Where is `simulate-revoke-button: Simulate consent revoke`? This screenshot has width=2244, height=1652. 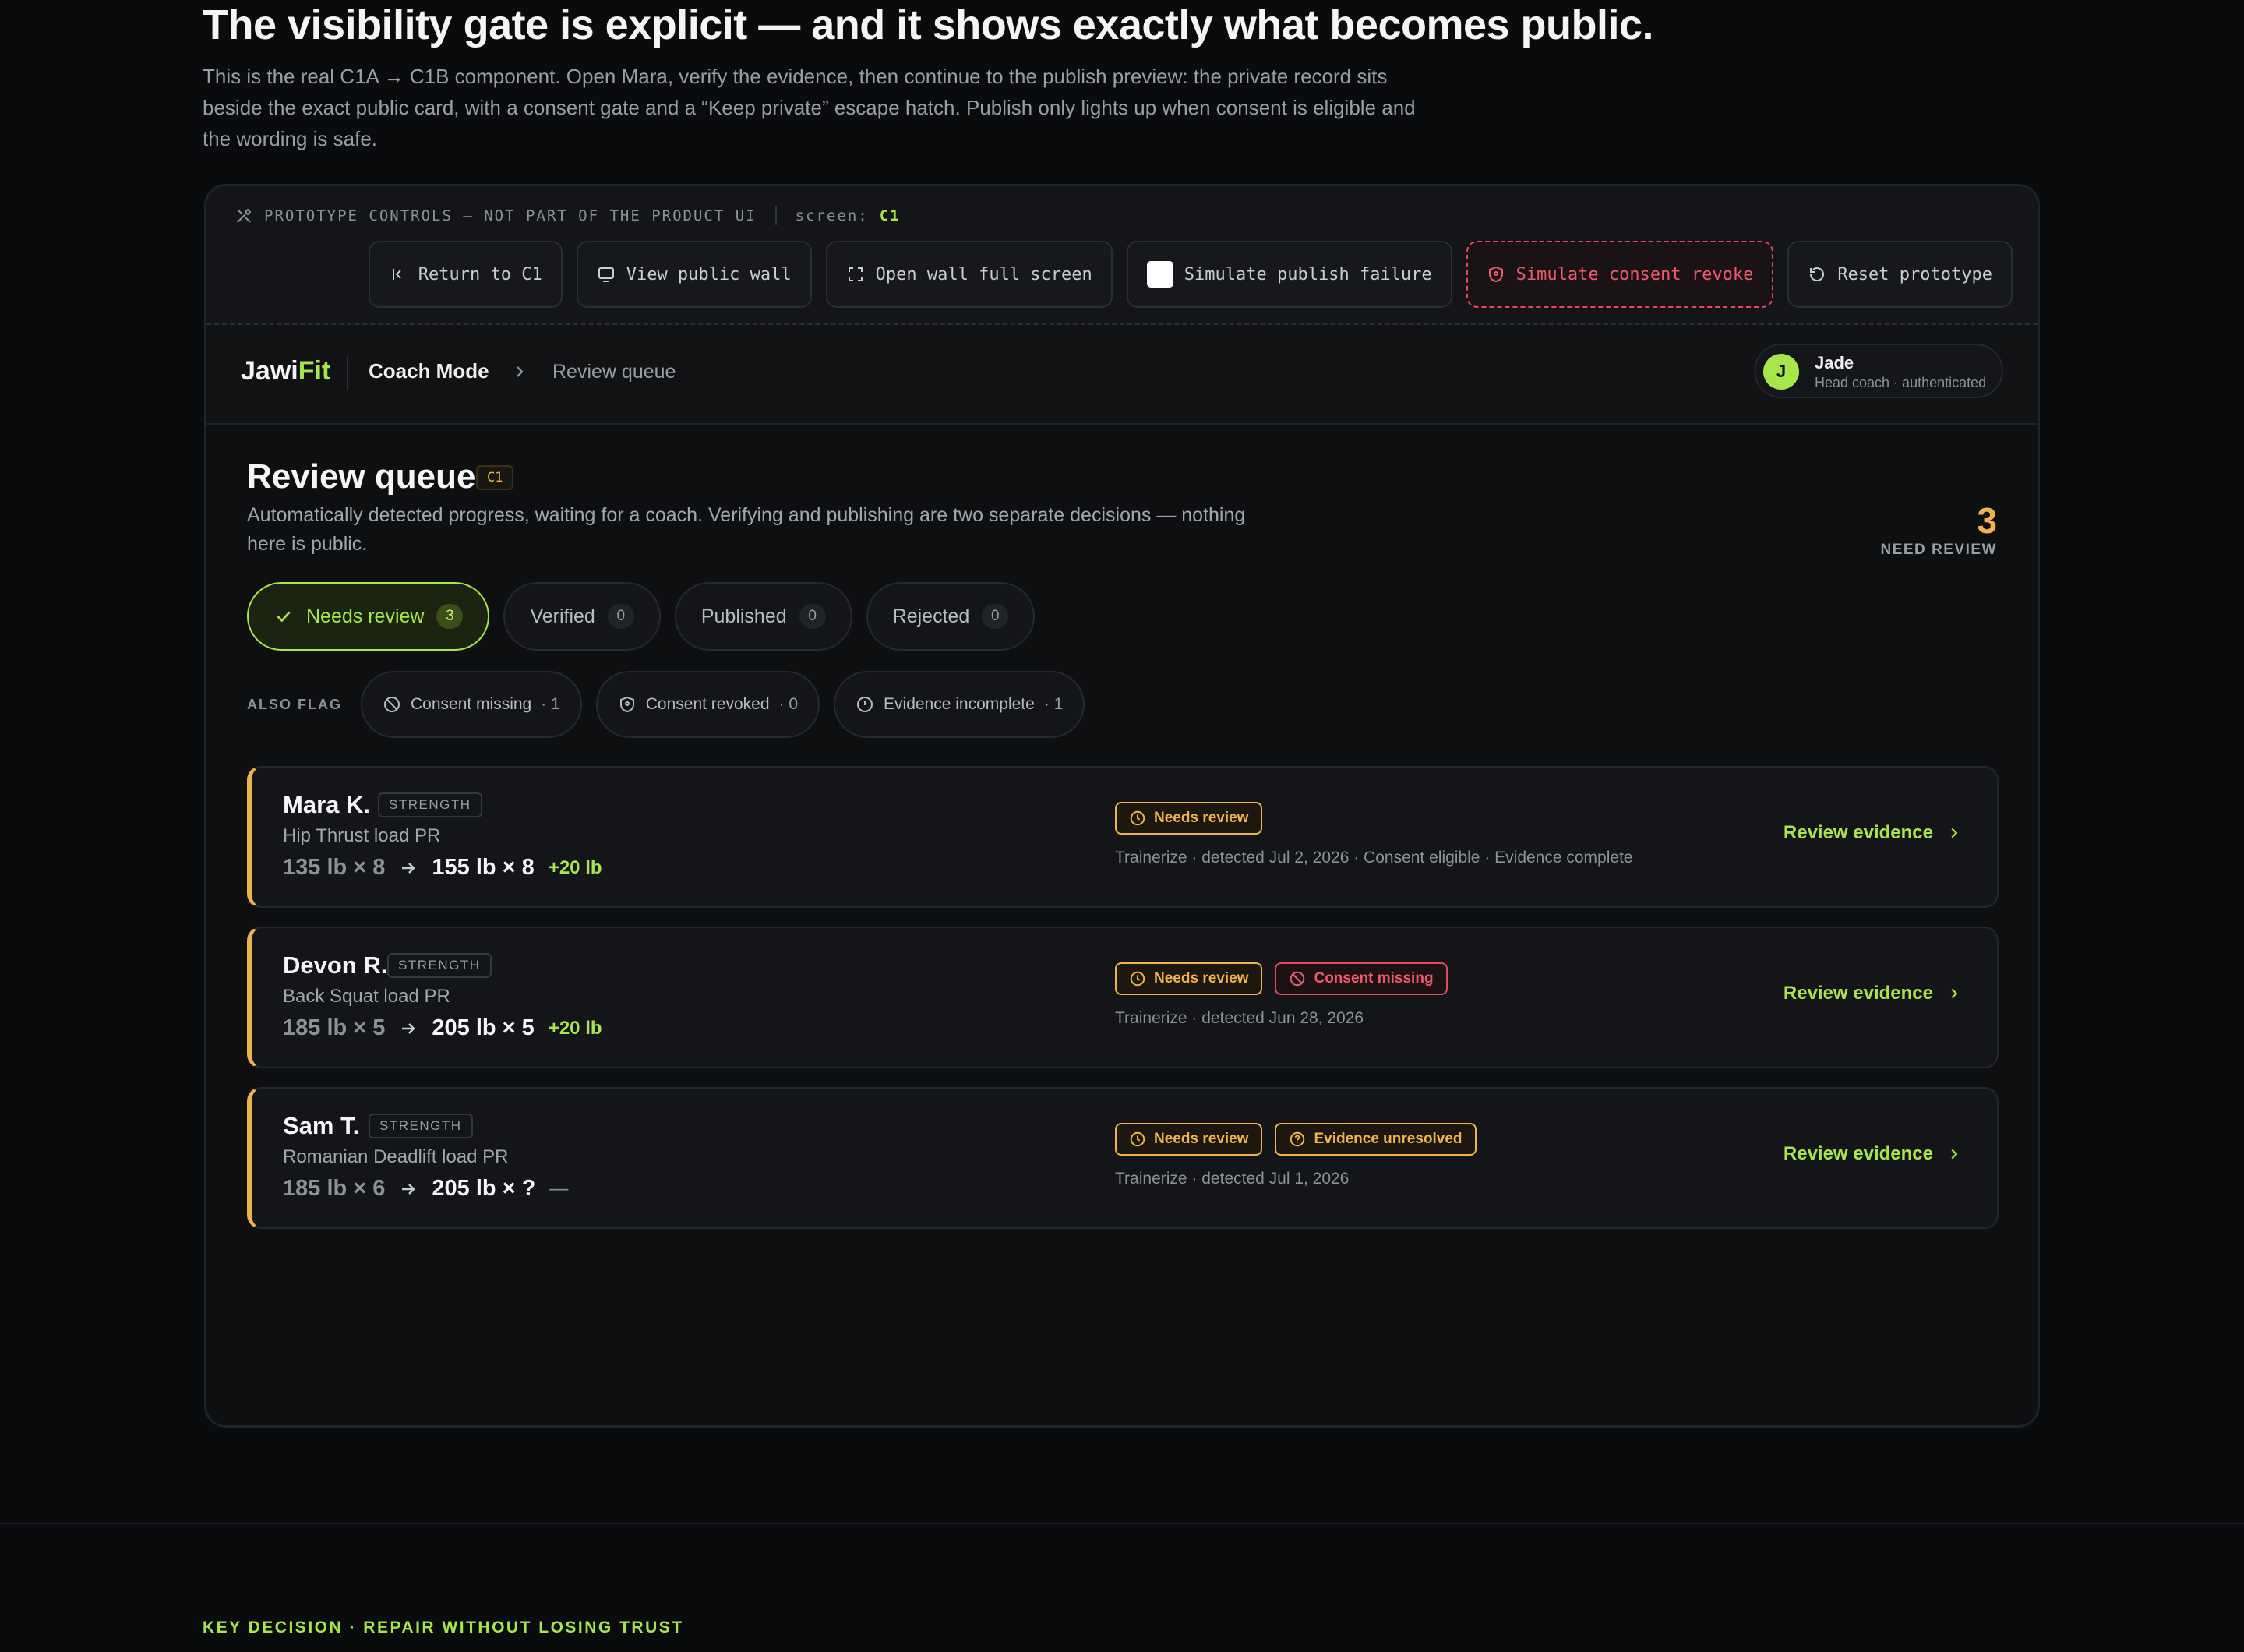
simulate-revoke-button: Simulate consent revoke is located at coordinates (1620, 274).